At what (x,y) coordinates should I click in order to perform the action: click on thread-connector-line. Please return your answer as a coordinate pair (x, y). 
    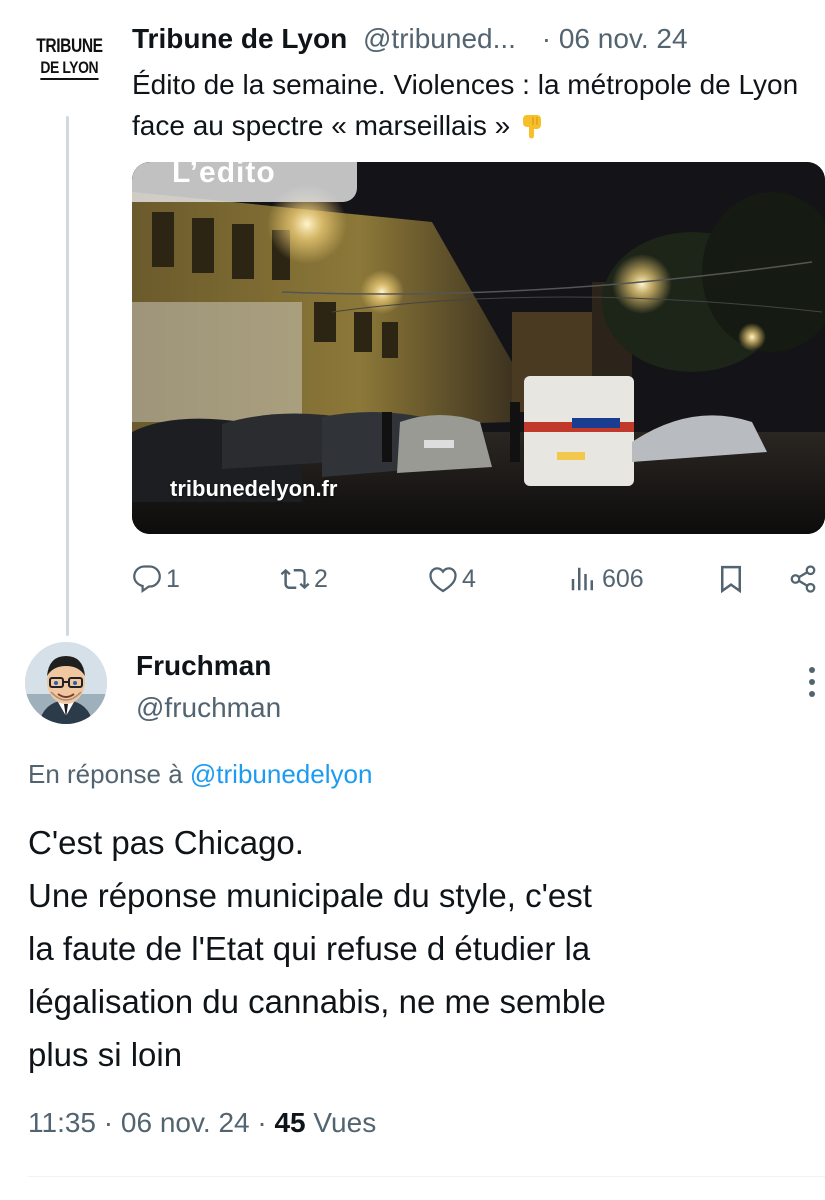
    Looking at the image, I should click on (67, 376).